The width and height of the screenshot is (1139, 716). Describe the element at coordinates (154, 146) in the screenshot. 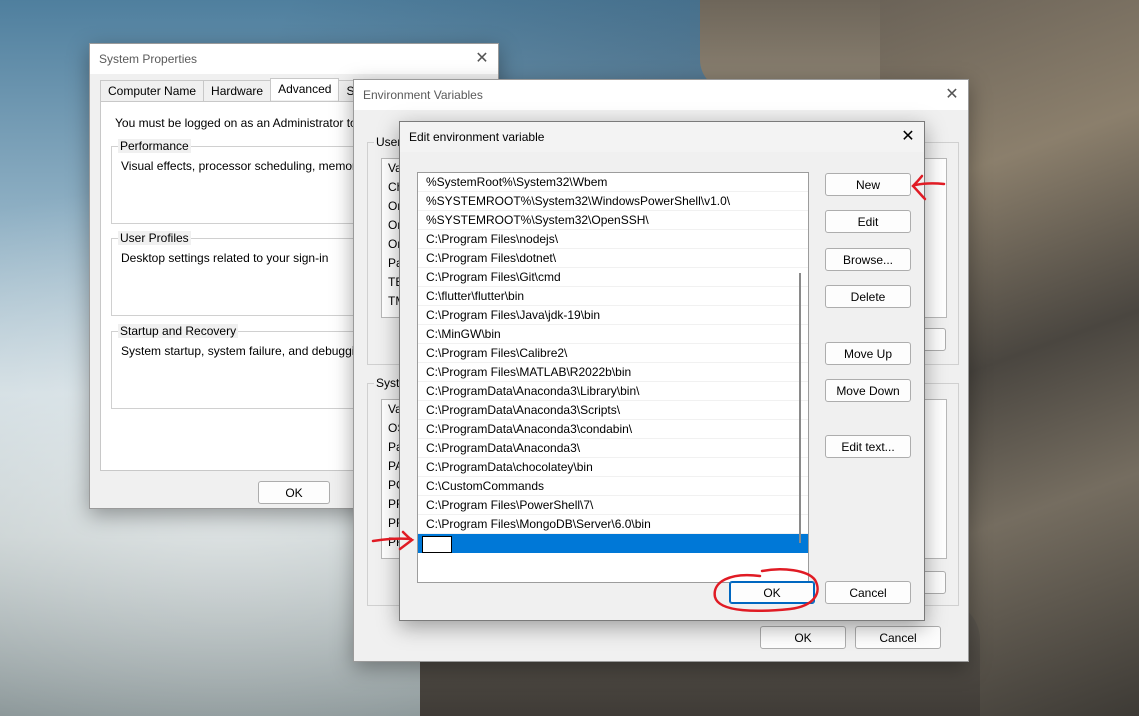

I see `performance-label: Performance` at that location.